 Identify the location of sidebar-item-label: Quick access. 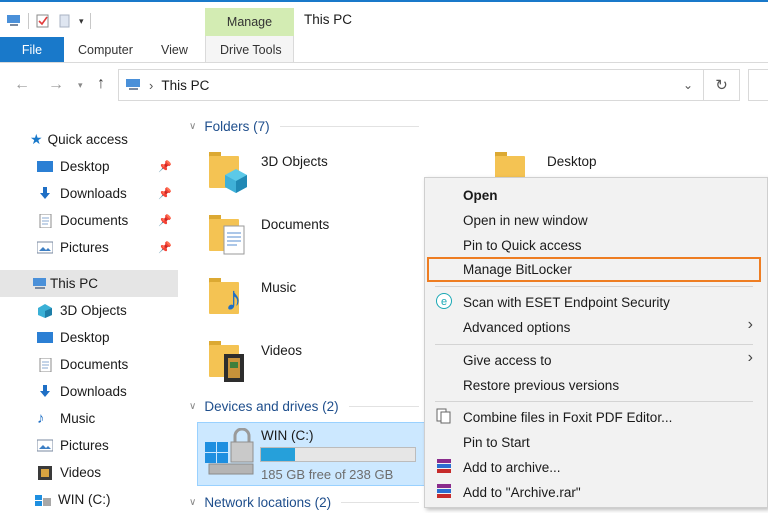
(87, 139).